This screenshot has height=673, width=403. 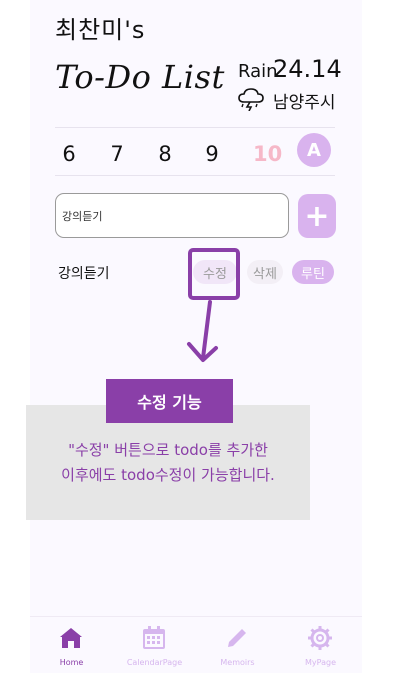 I want to click on annotation-title: 수정 기능, so click(x=169, y=401).